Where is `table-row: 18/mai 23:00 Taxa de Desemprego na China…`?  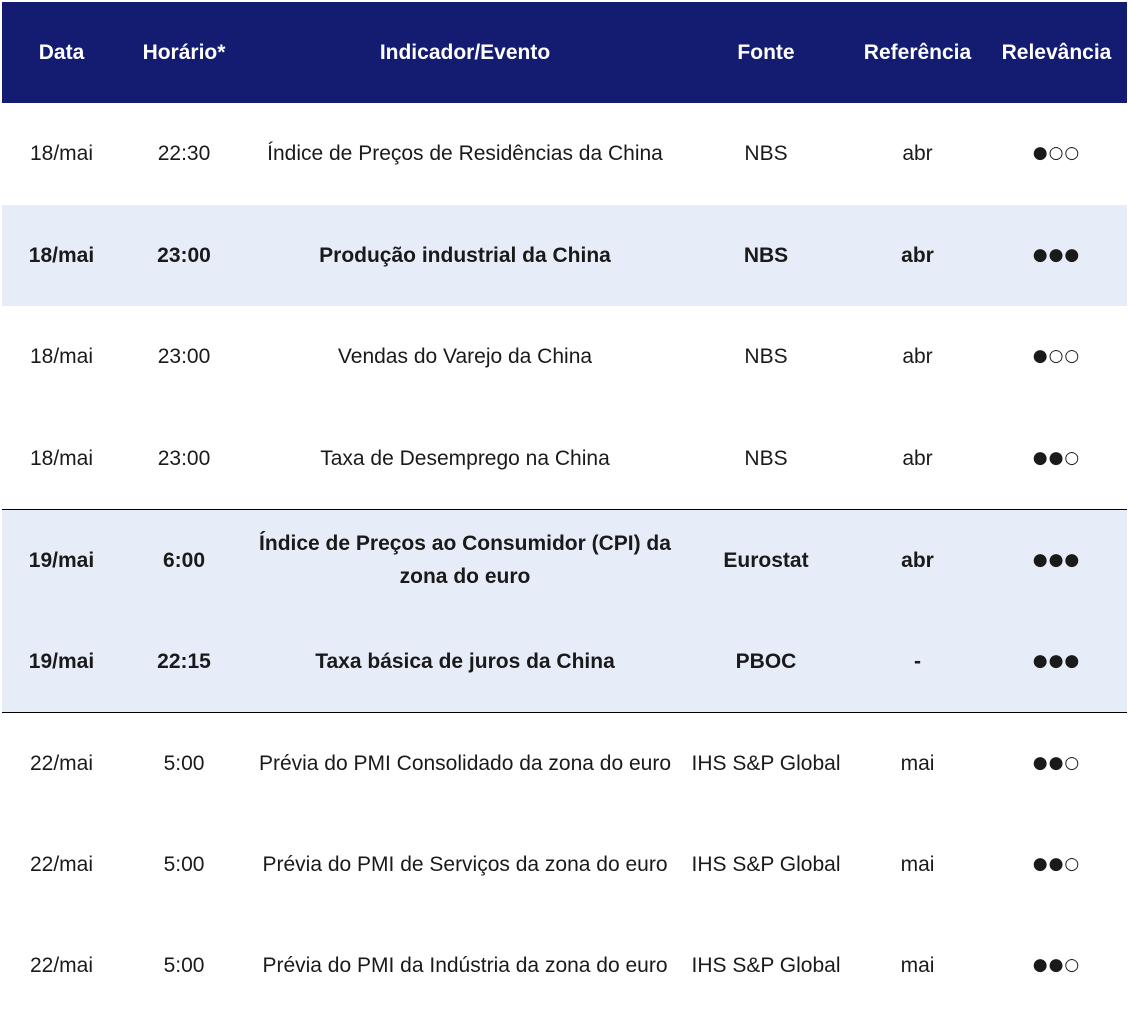 table-row: 18/mai 23:00 Taxa de Desemprego na China… is located at coordinates (564, 459).